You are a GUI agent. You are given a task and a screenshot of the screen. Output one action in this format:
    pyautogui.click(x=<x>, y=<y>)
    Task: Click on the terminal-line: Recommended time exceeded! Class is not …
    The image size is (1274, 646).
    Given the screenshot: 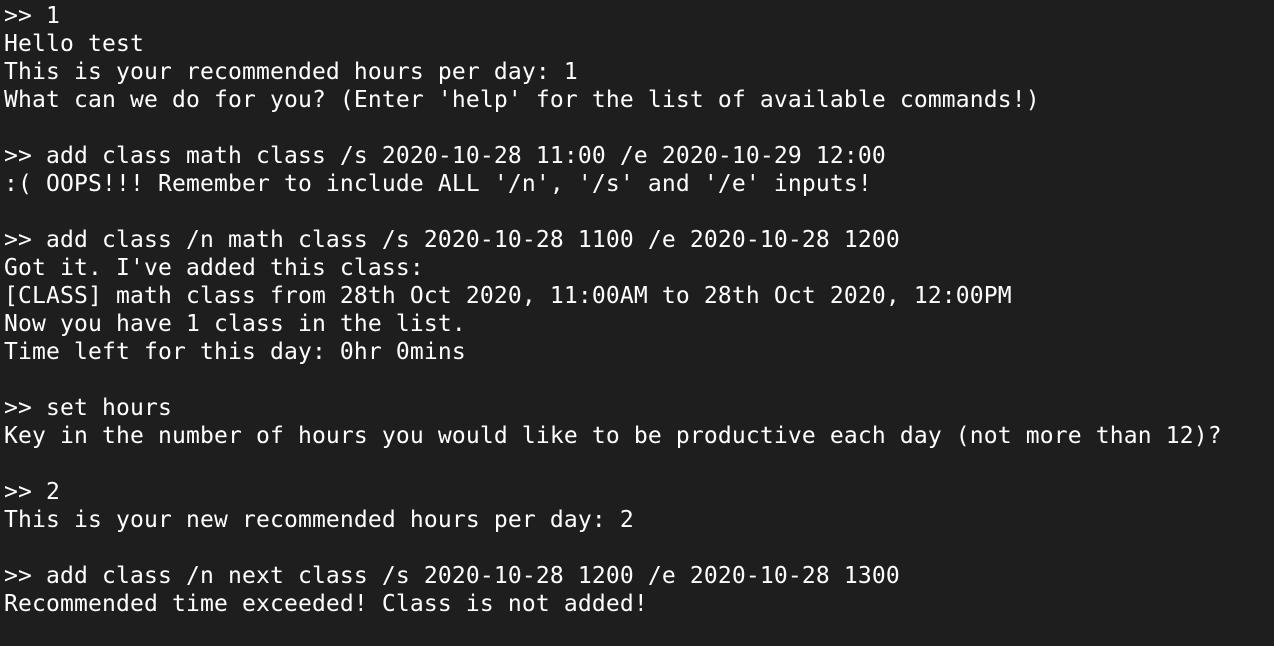 What is the action you would take?
    pyautogui.click(x=326, y=604)
    